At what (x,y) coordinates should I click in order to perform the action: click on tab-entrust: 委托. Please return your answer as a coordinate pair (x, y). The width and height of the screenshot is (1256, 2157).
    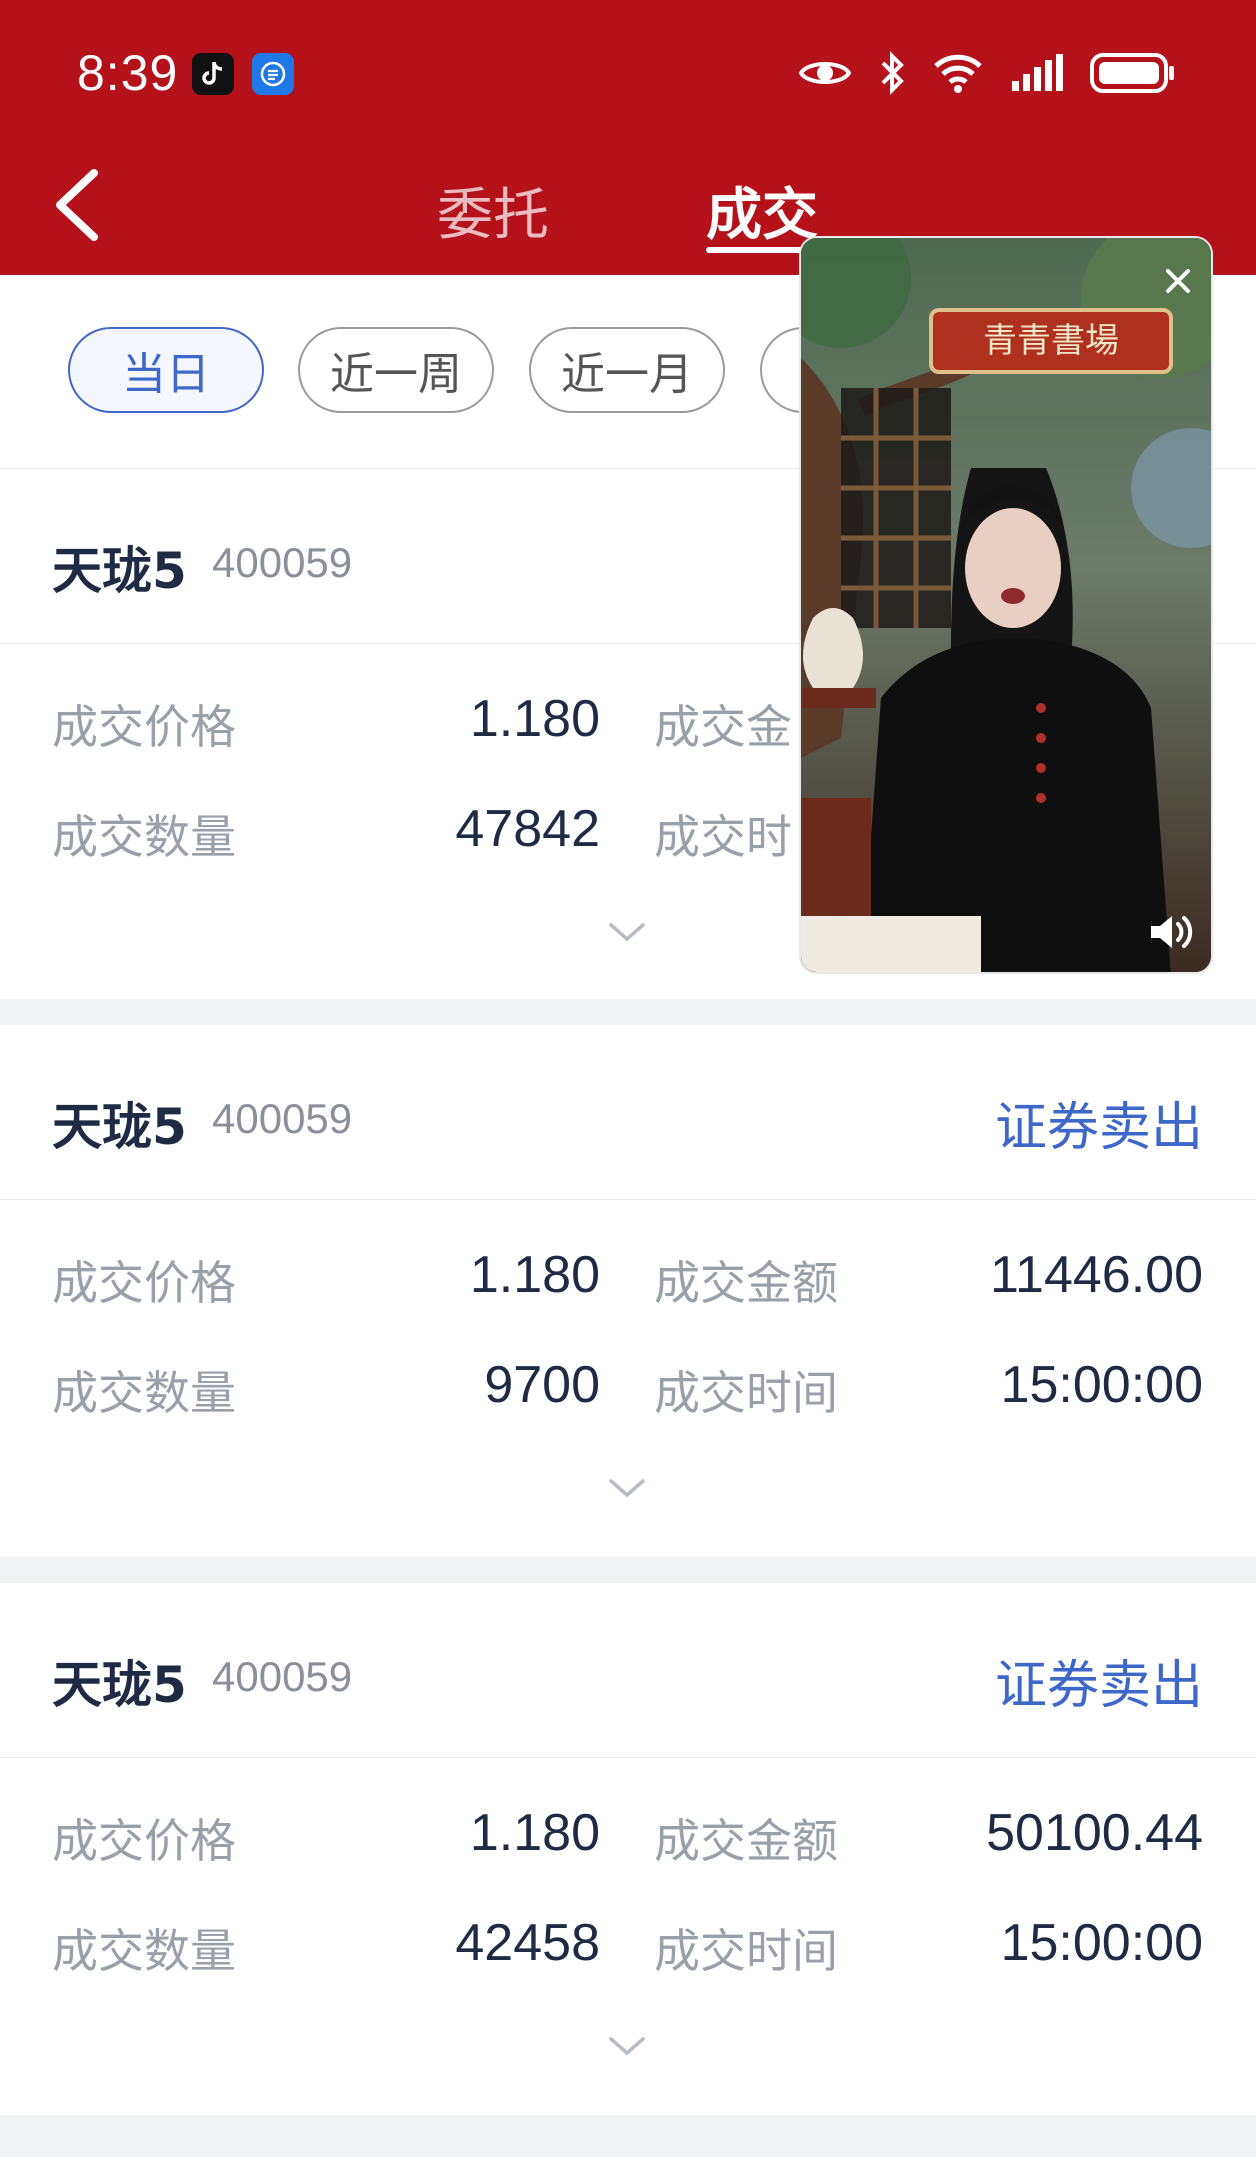
    Looking at the image, I should click on (493, 210).